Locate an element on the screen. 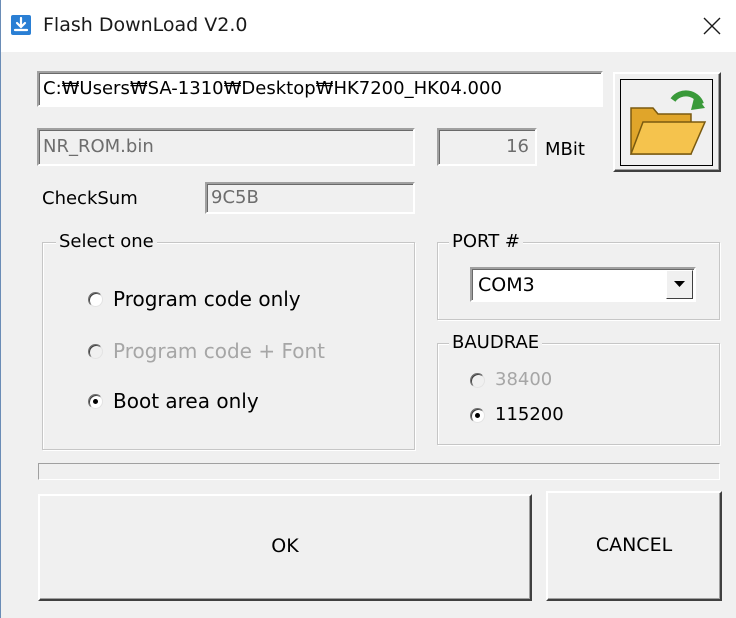 The width and height of the screenshot is (736, 618). port-select-value: COM3 is located at coordinates (506, 285).